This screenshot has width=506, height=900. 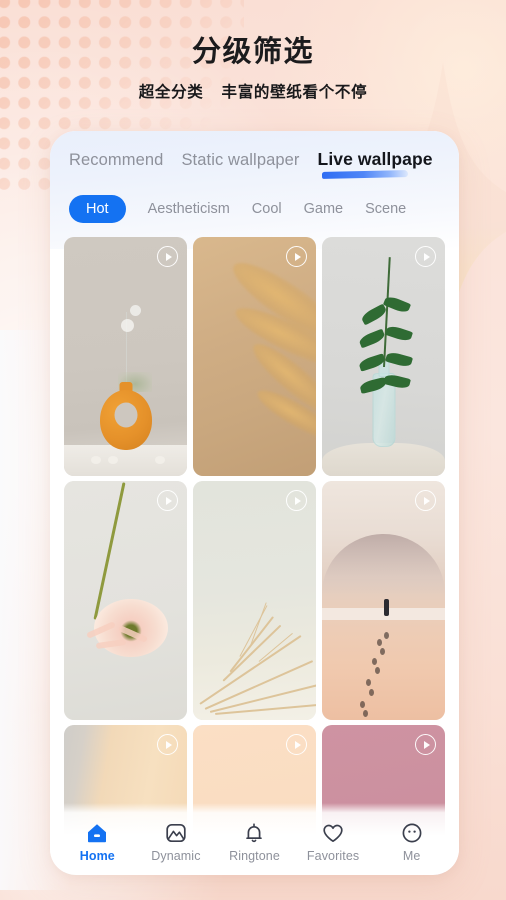 I want to click on chip-hot: Hot, so click(x=97, y=209).